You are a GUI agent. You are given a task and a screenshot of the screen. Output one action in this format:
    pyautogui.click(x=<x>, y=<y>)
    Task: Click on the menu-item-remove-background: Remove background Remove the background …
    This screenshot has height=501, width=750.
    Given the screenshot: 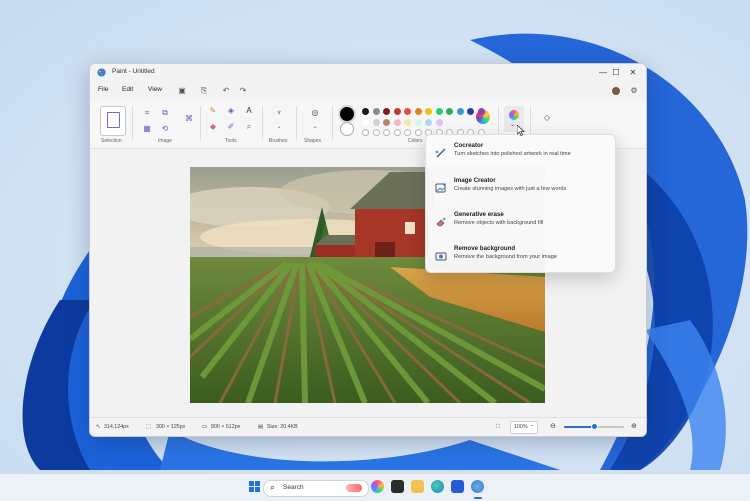 What is the action you would take?
    pyautogui.click(x=520, y=258)
    